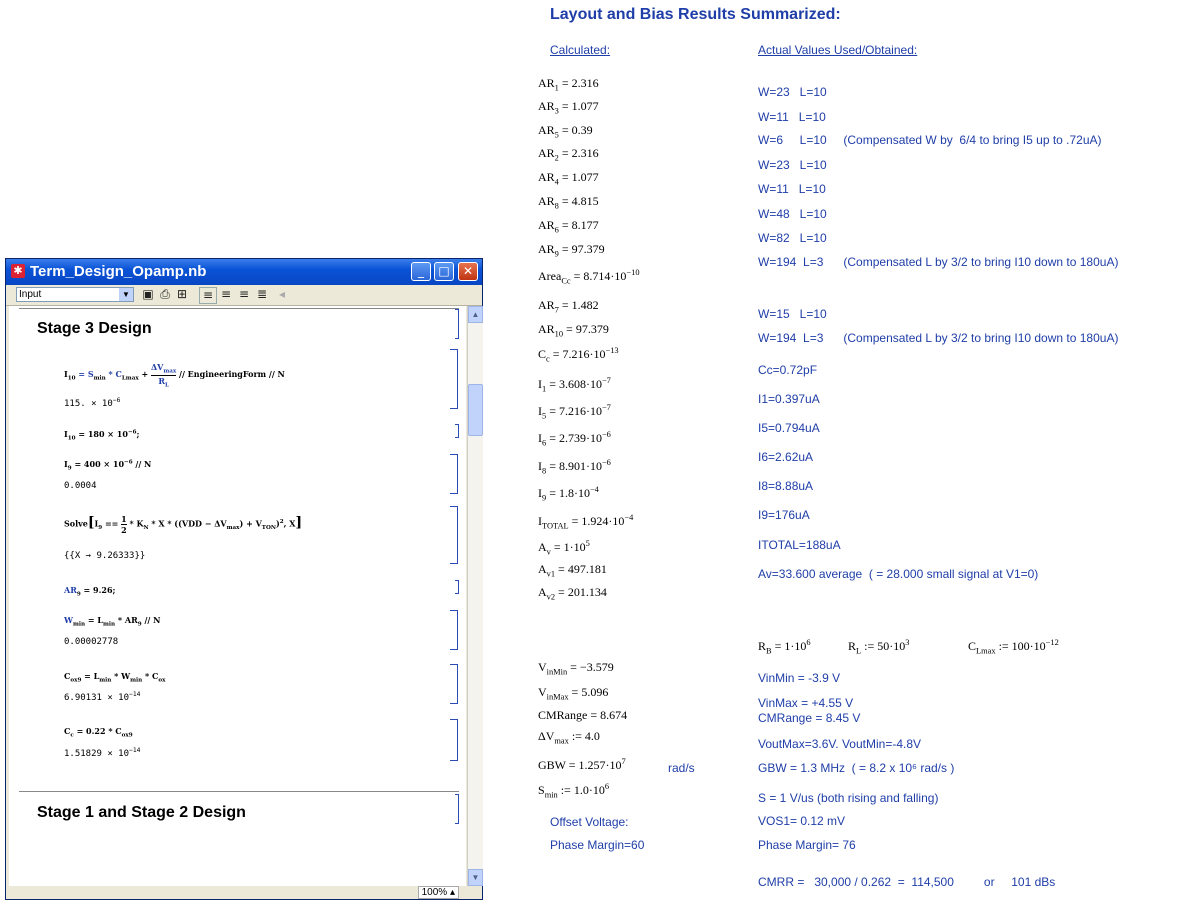 The width and height of the screenshot is (1195, 900). Describe the element at coordinates (574, 412) in the screenshot. I see `calculated-value: I5 = 7.216·10−7` at that location.